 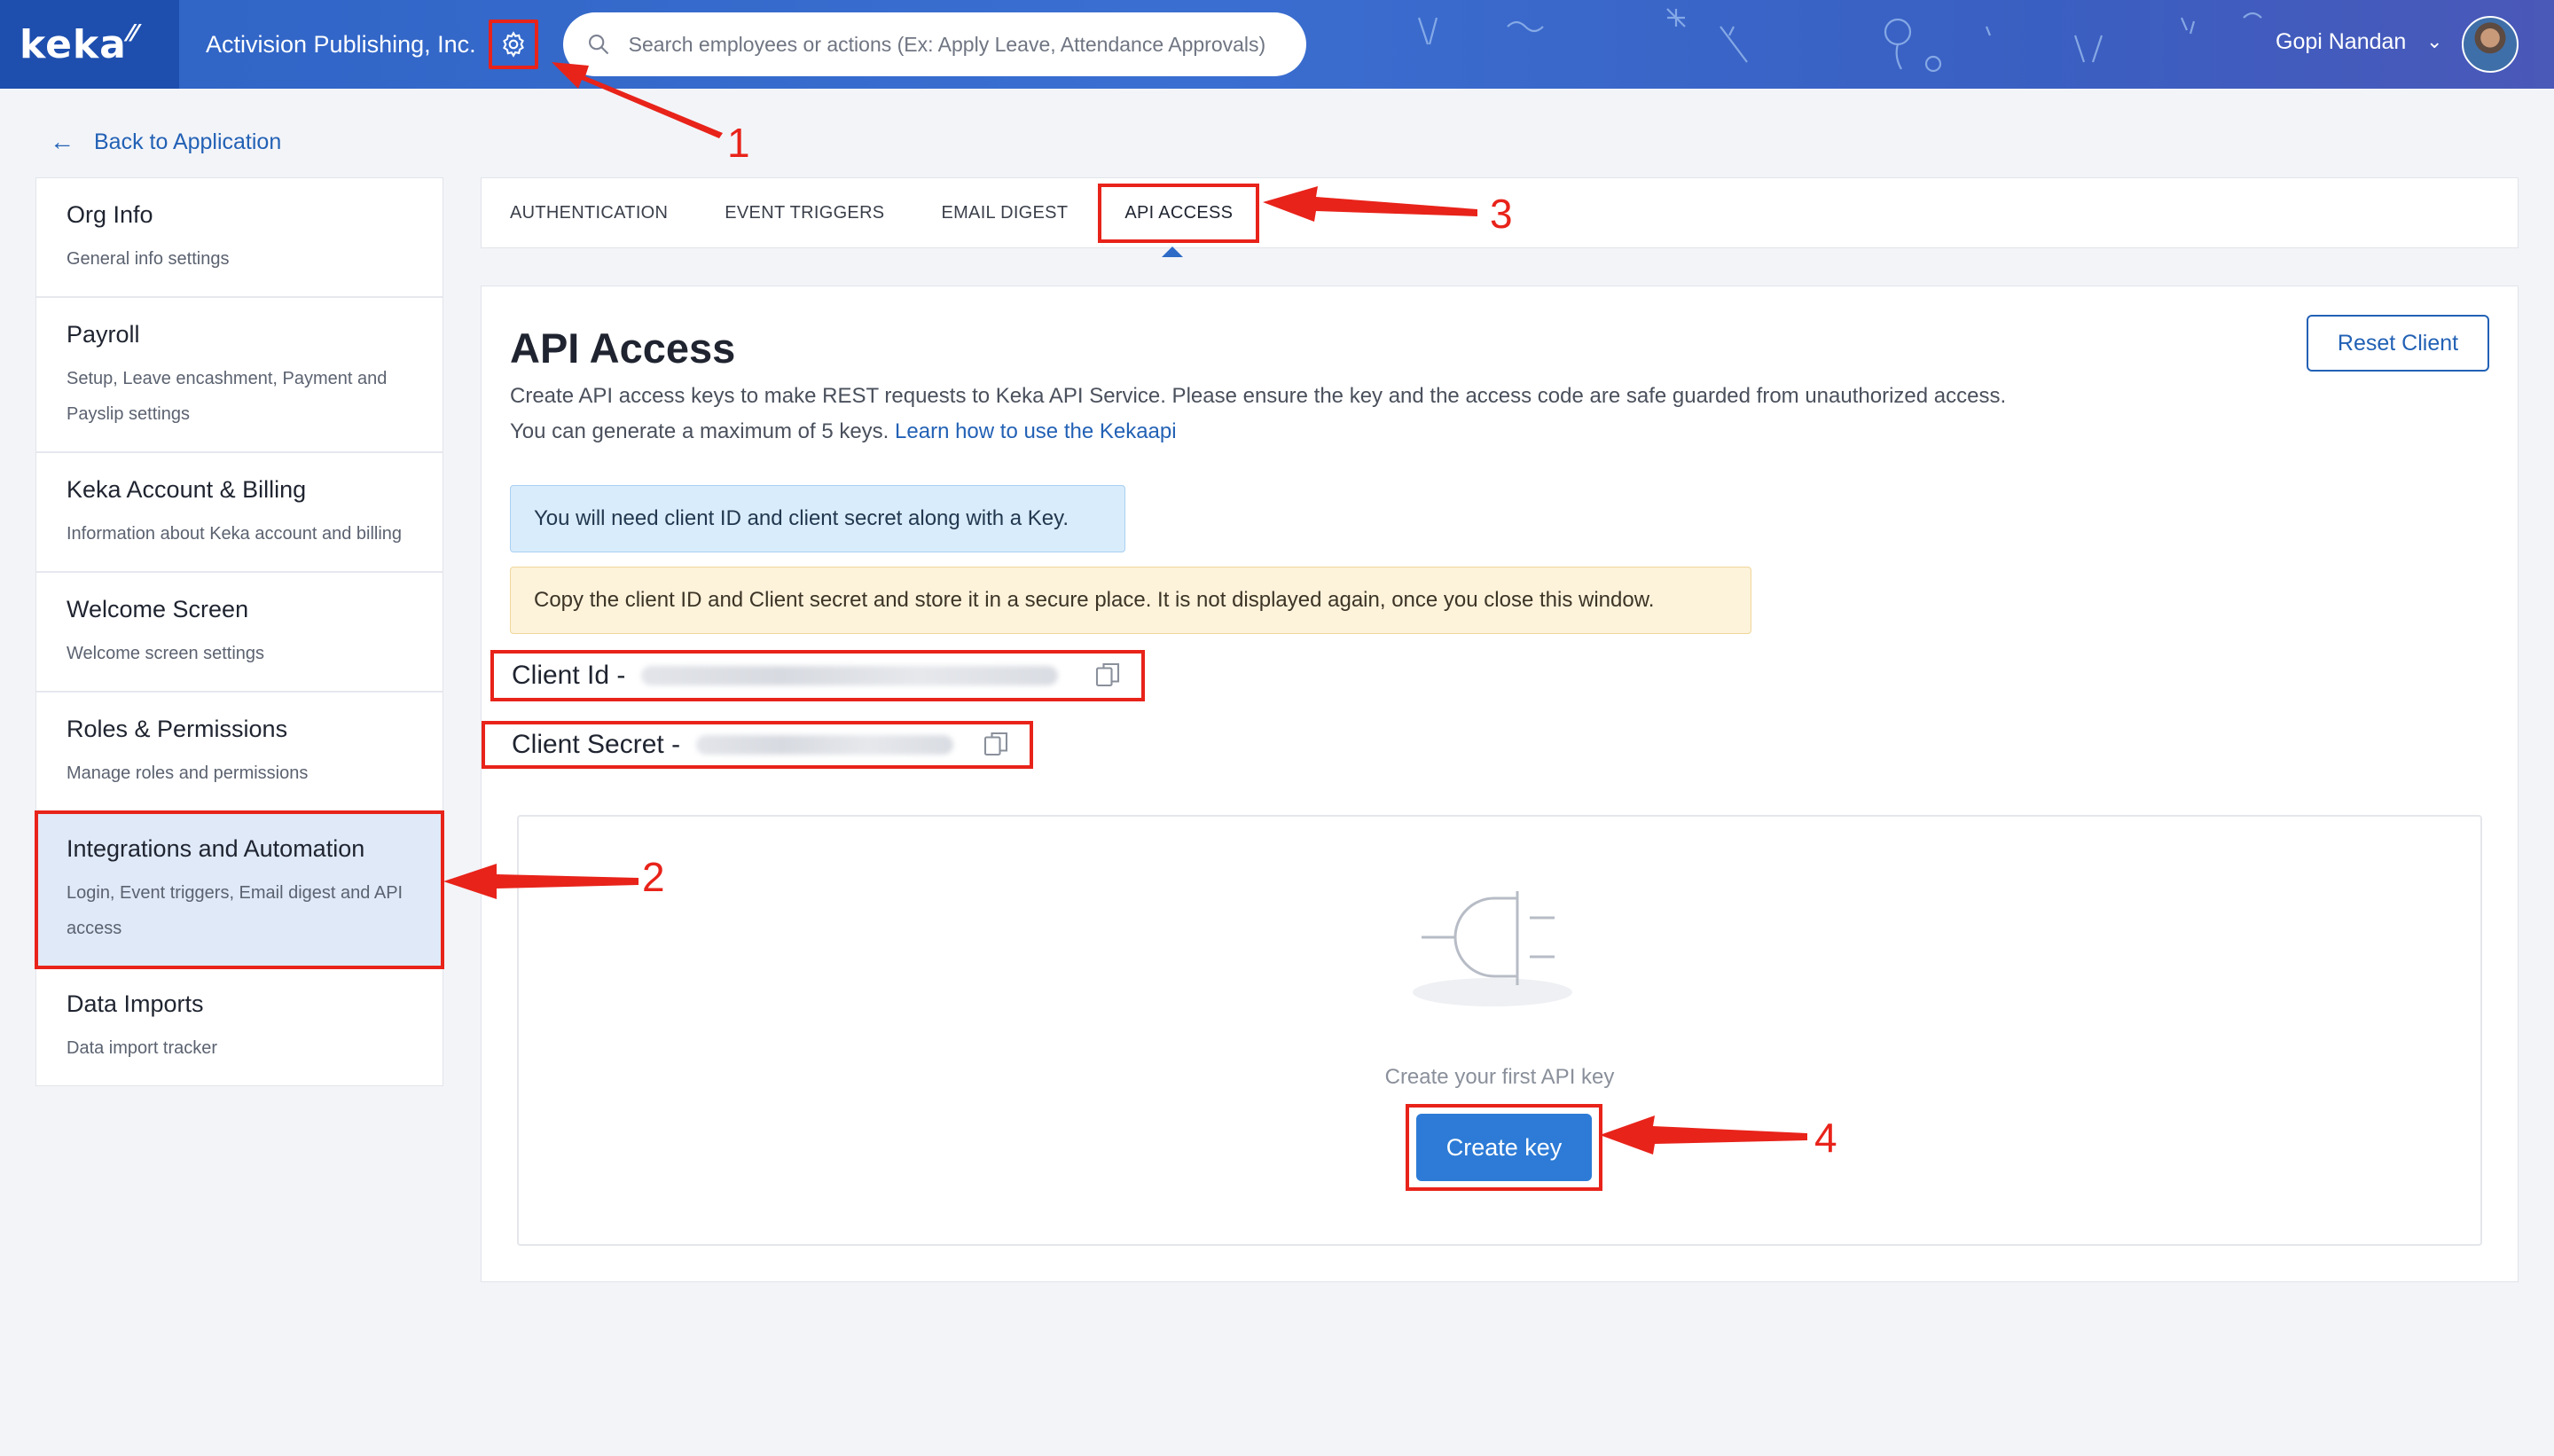 I want to click on tab-authentication: AUTHENTICATION, so click(x=589, y=213).